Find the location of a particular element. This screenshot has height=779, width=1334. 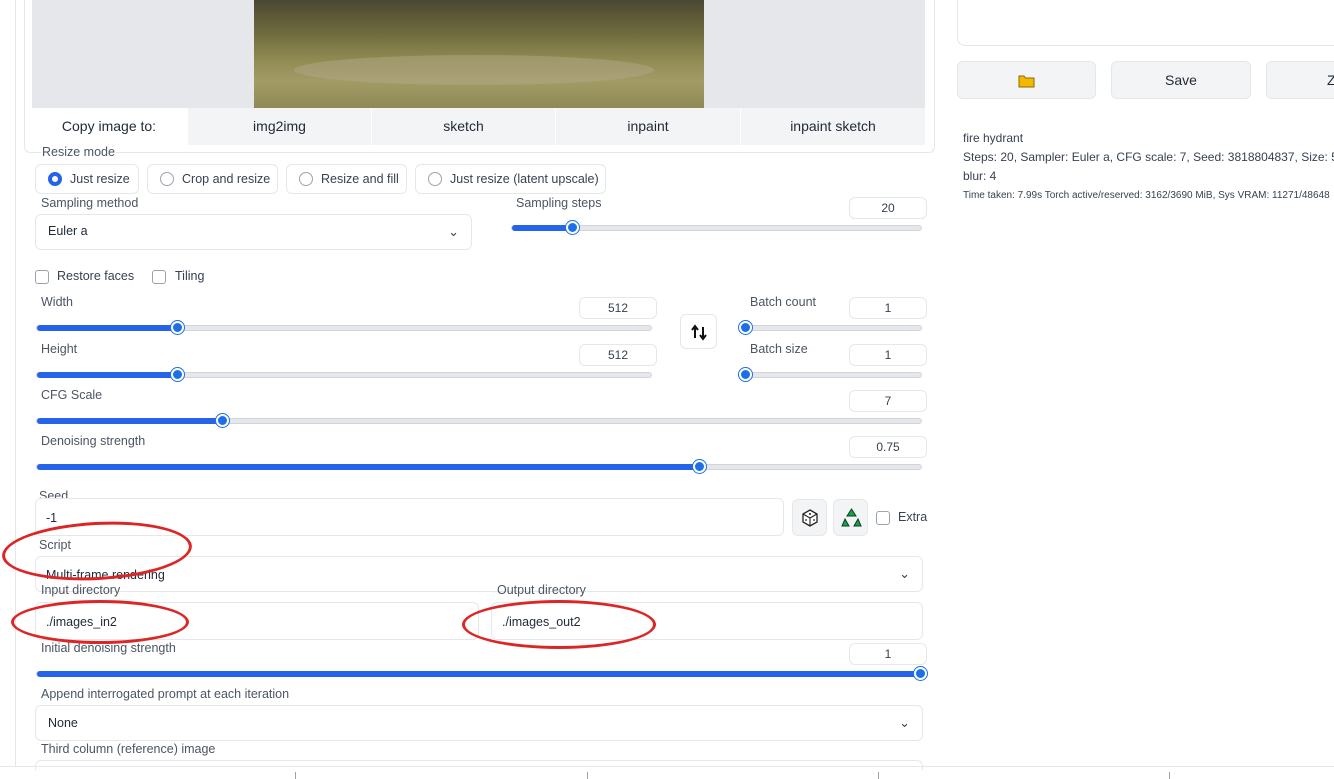

folder-icon is located at coordinates (1026, 81).